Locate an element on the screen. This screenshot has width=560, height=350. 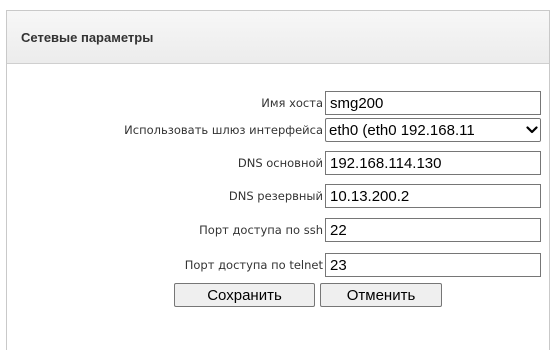
telnet-port-label: Порт доступа по telnet is located at coordinates (253, 265).